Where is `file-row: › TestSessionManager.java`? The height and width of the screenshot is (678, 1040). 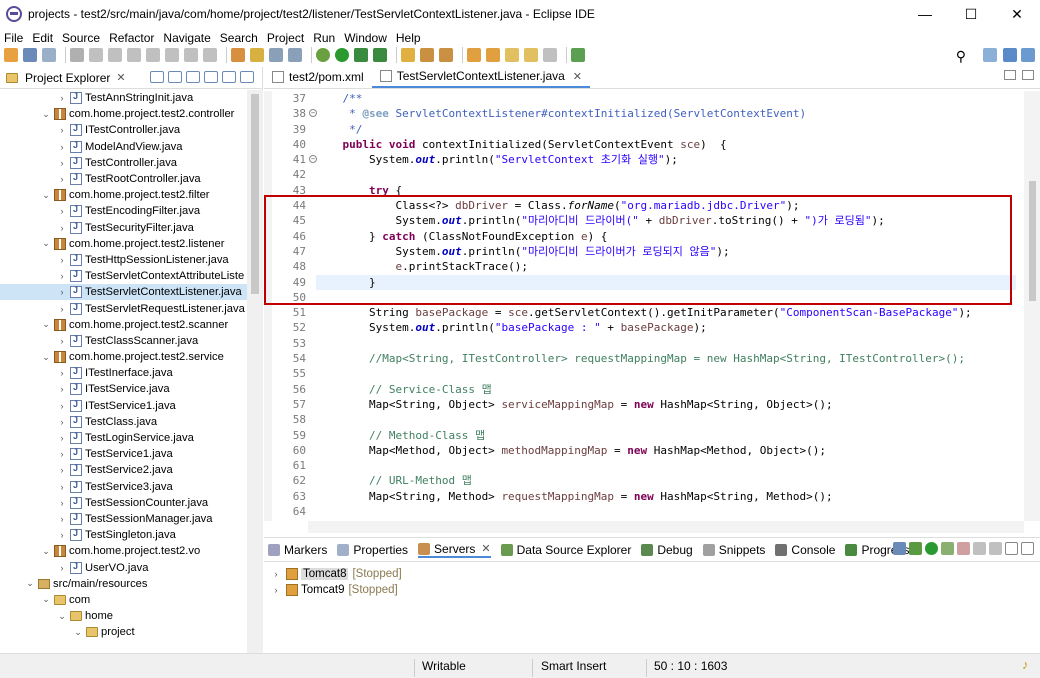 file-row: › TestSessionManager.java is located at coordinates (123, 519).